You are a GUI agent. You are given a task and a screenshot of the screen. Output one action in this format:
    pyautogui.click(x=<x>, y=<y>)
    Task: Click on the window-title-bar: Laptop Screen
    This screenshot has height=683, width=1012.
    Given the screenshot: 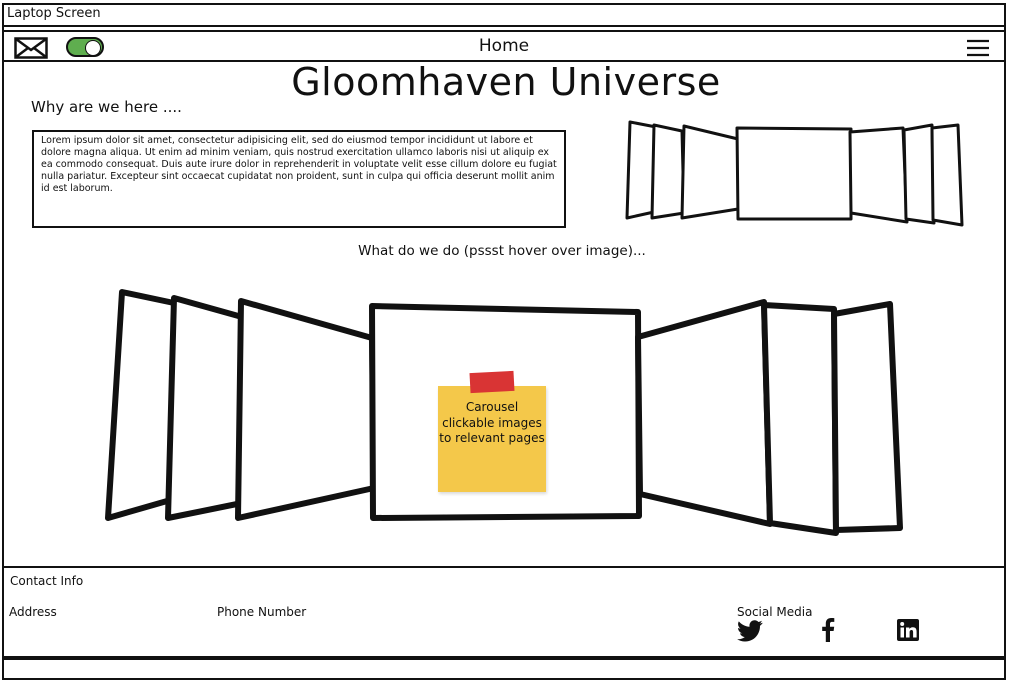 What is the action you would take?
    pyautogui.click(x=504, y=15)
    